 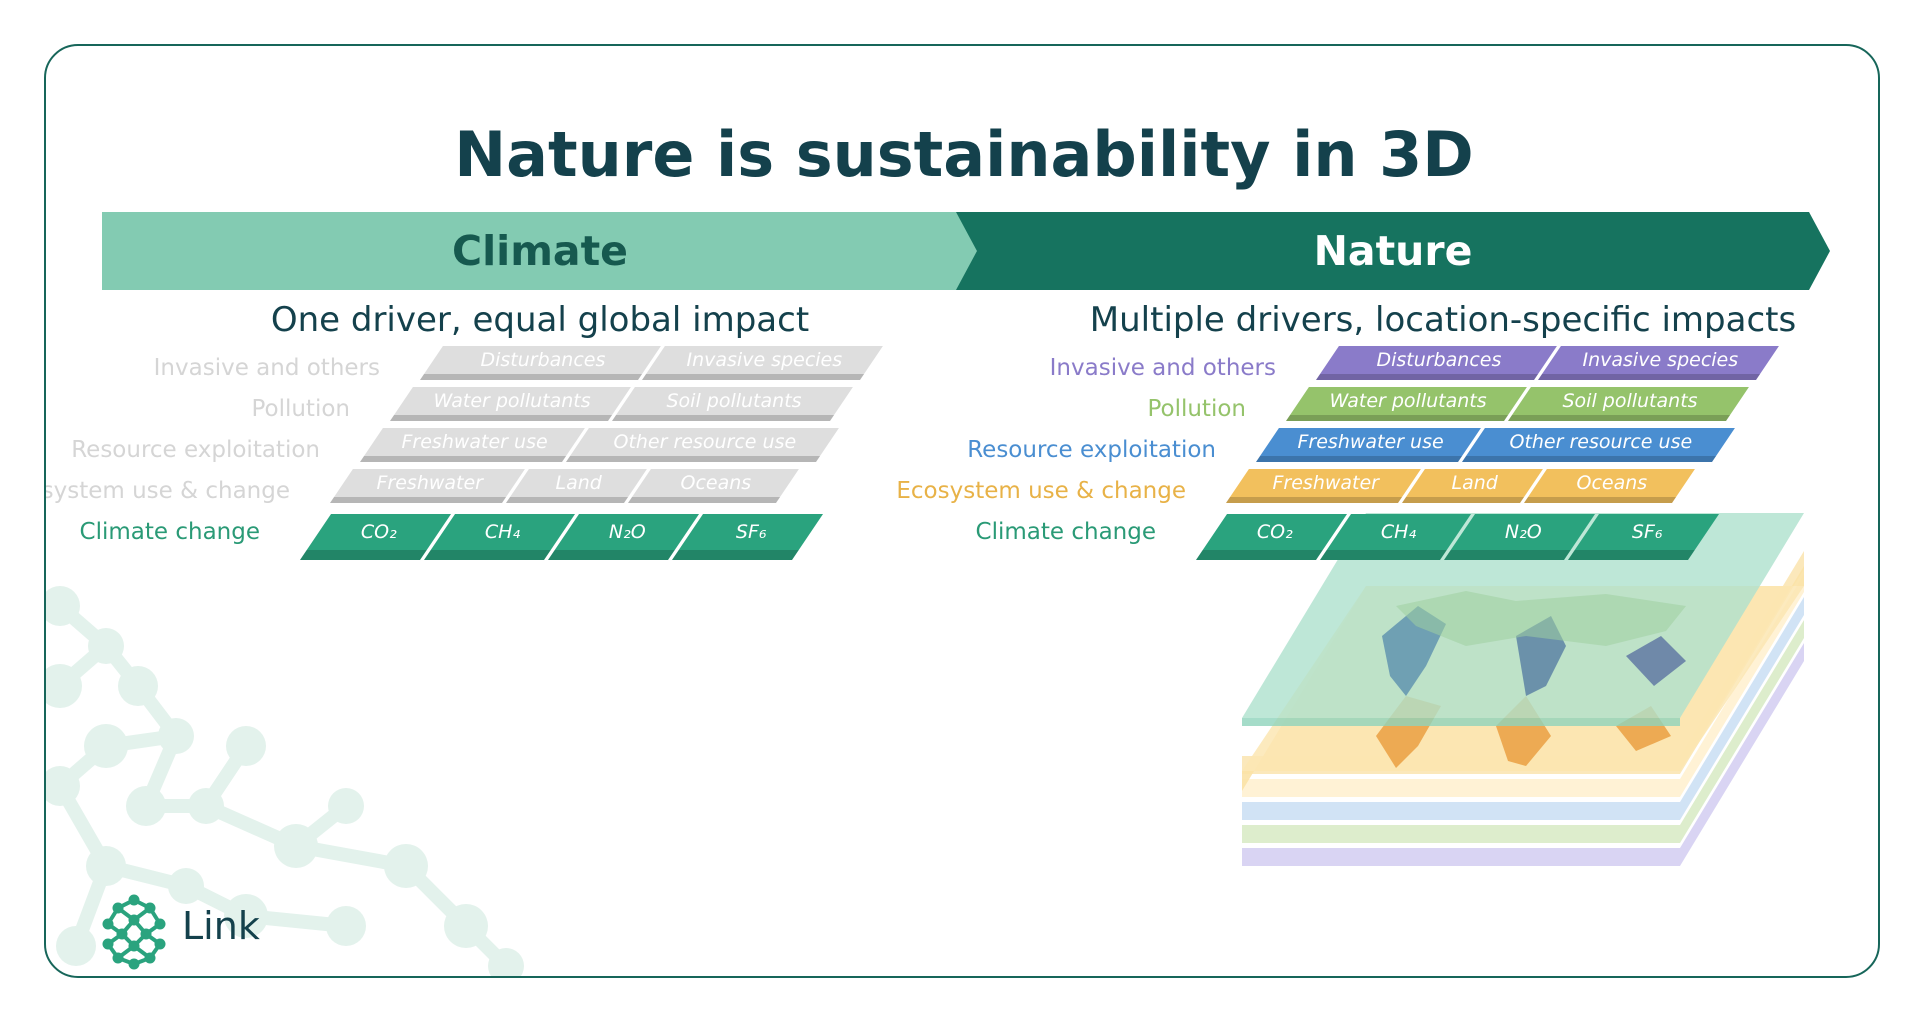 I want to click on climate-row-label-ecosystem: Ecosystem use & change, so click(x=168, y=491).